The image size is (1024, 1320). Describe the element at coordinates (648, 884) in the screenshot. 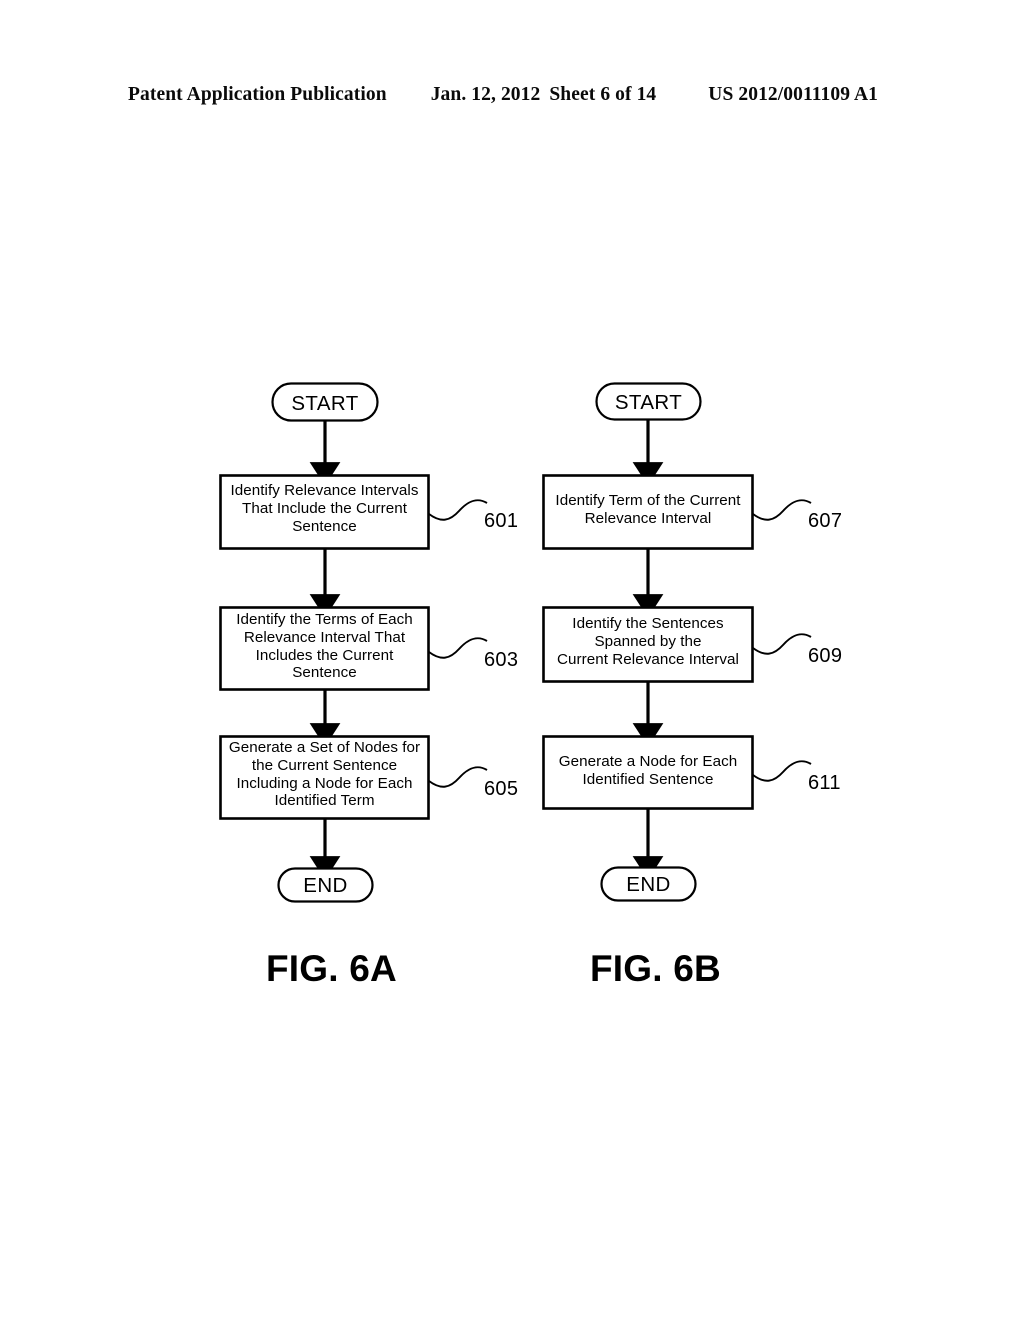

I see `node-end-b-shape` at that location.